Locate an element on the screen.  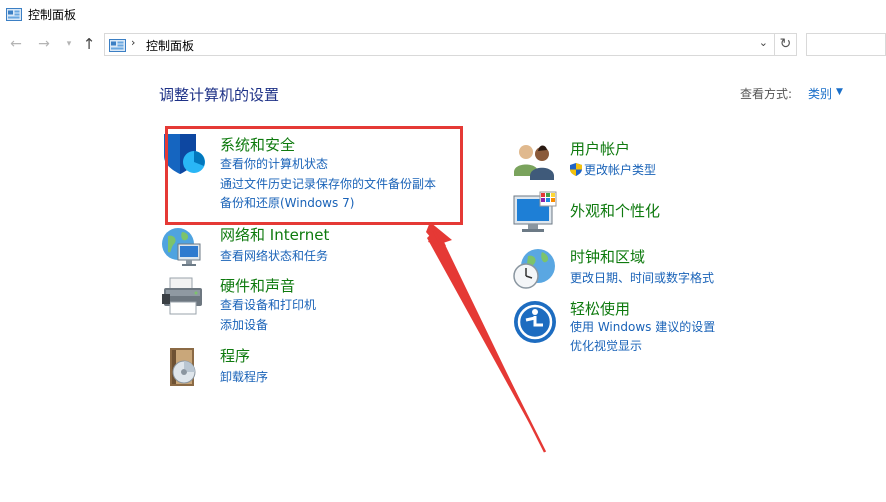
annotation-arrow is located at coordinates (486, 337).